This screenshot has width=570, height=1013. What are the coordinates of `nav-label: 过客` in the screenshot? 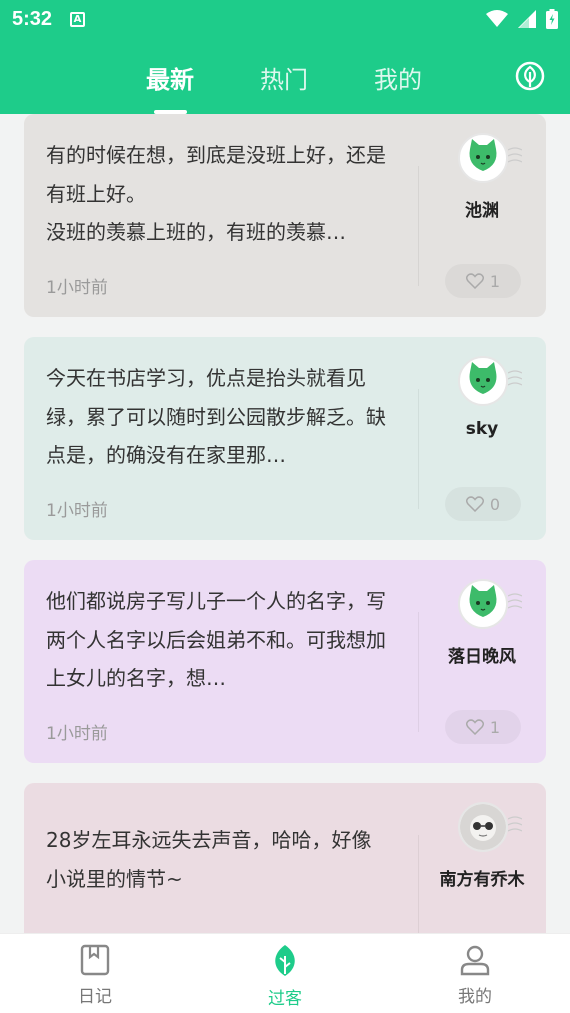 It's located at (285, 999).